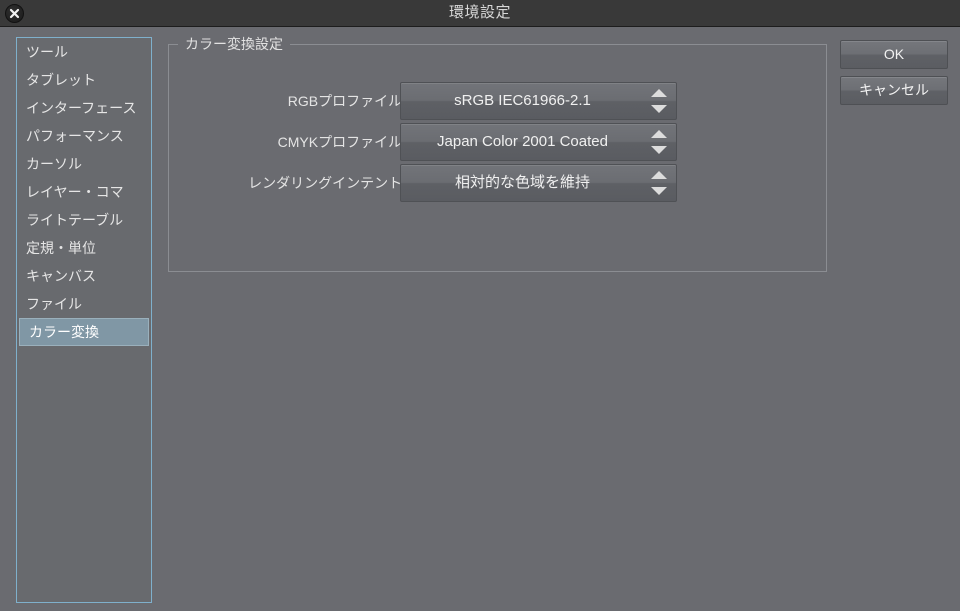  What do you see at coordinates (84, 52) in the screenshot?
I see `sidebar-item-tool: ツール` at bounding box center [84, 52].